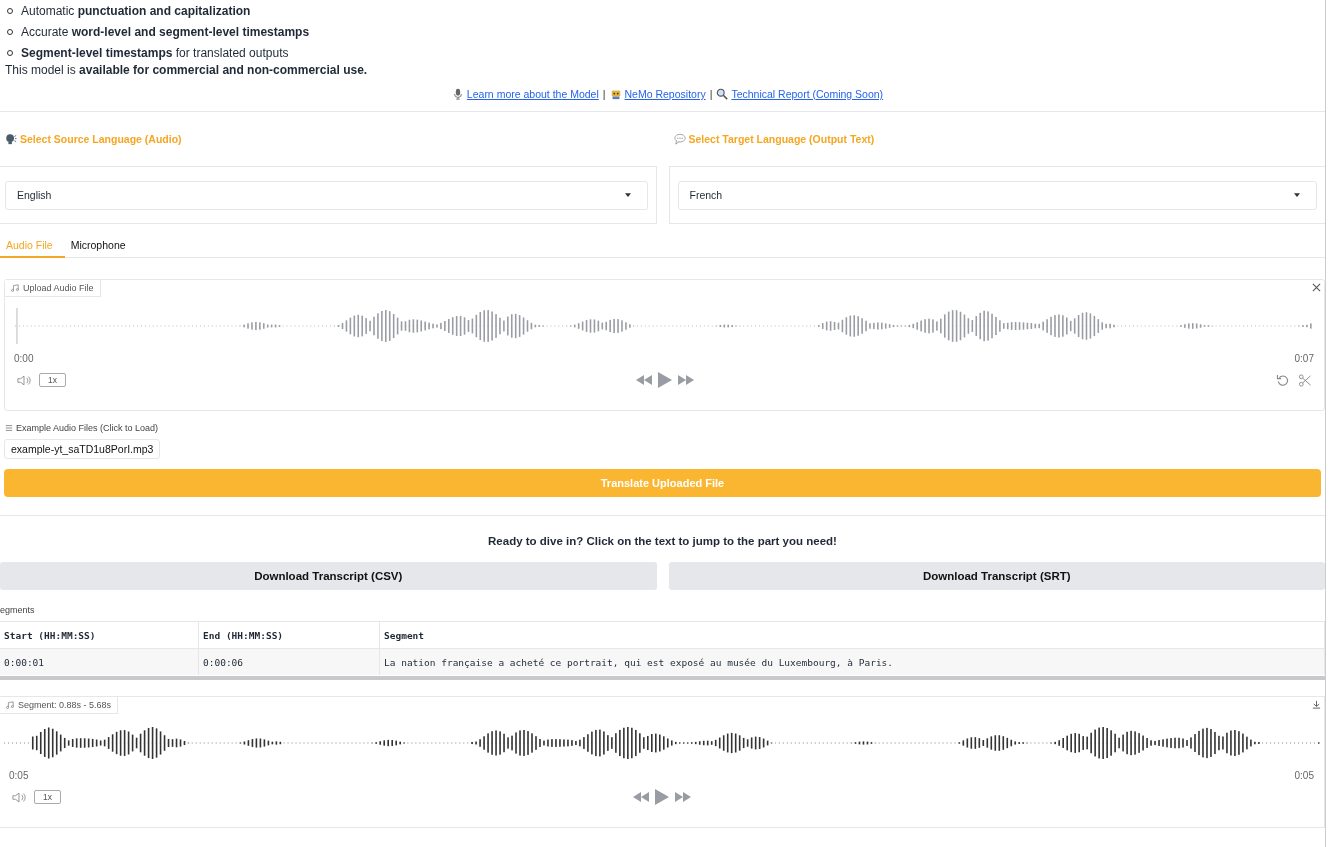  What do you see at coordinates (9, 428) in the screenshot?
I see `list-icon` at bounding box center [9, 428].